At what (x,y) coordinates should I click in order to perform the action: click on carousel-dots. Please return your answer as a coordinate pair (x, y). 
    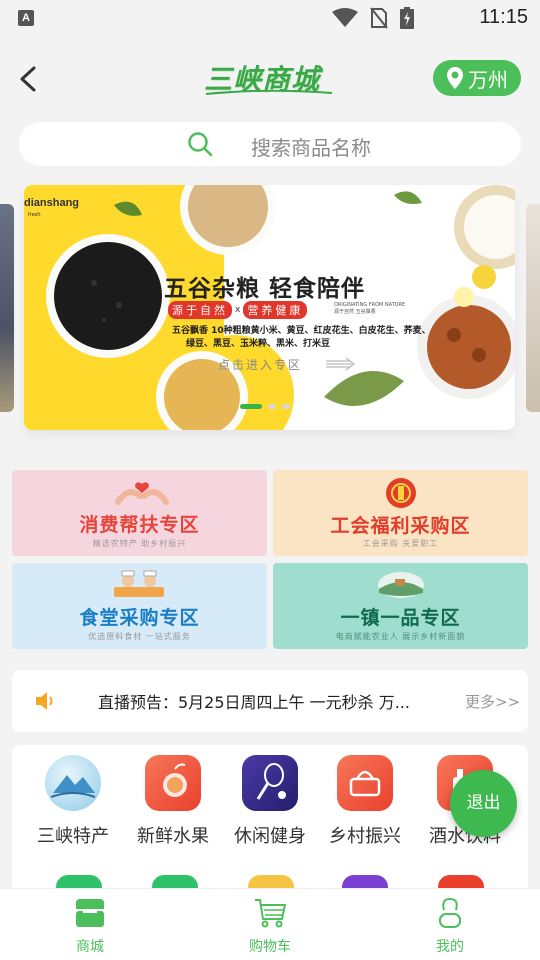
    Looking at the image, I should click on (265, 406).